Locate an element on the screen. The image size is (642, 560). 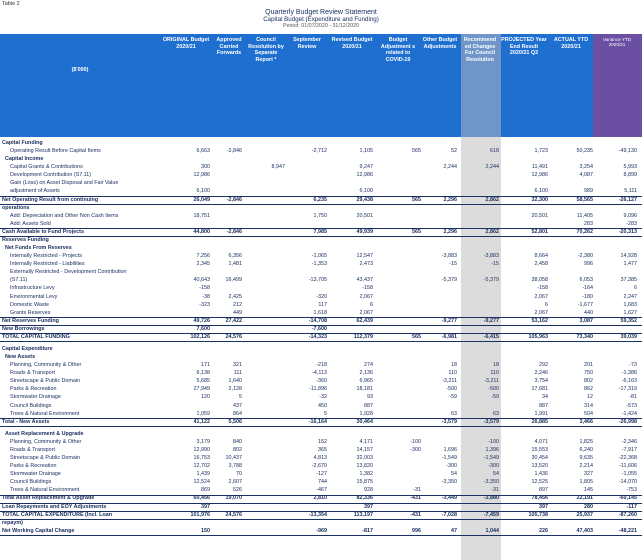
cell-value: -9,277 is located at coordinates (449, 320).